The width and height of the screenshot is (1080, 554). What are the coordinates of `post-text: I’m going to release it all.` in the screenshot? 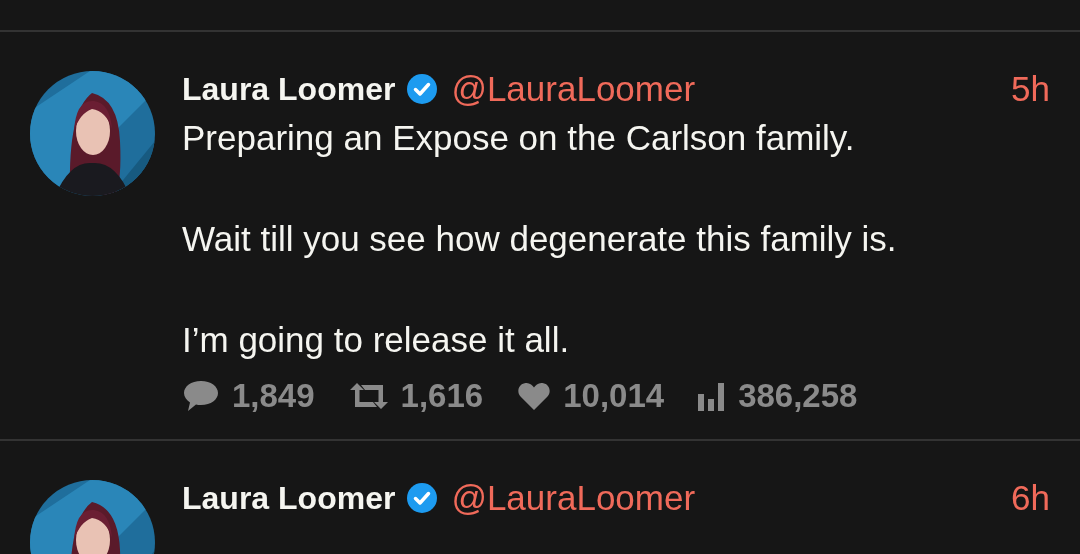 It's located at (376, 340).